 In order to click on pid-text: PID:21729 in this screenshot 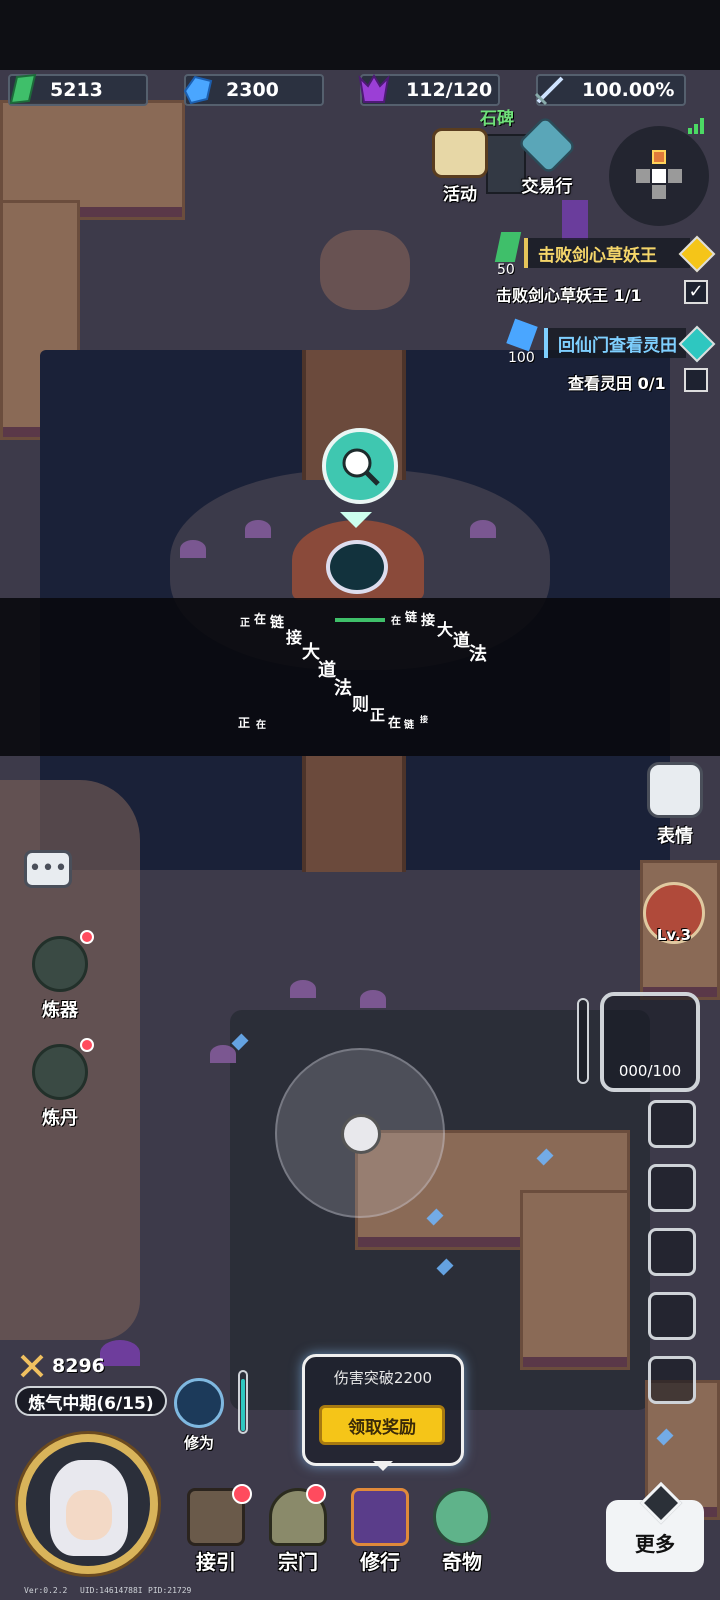, I will do `click(170, 1590)`.